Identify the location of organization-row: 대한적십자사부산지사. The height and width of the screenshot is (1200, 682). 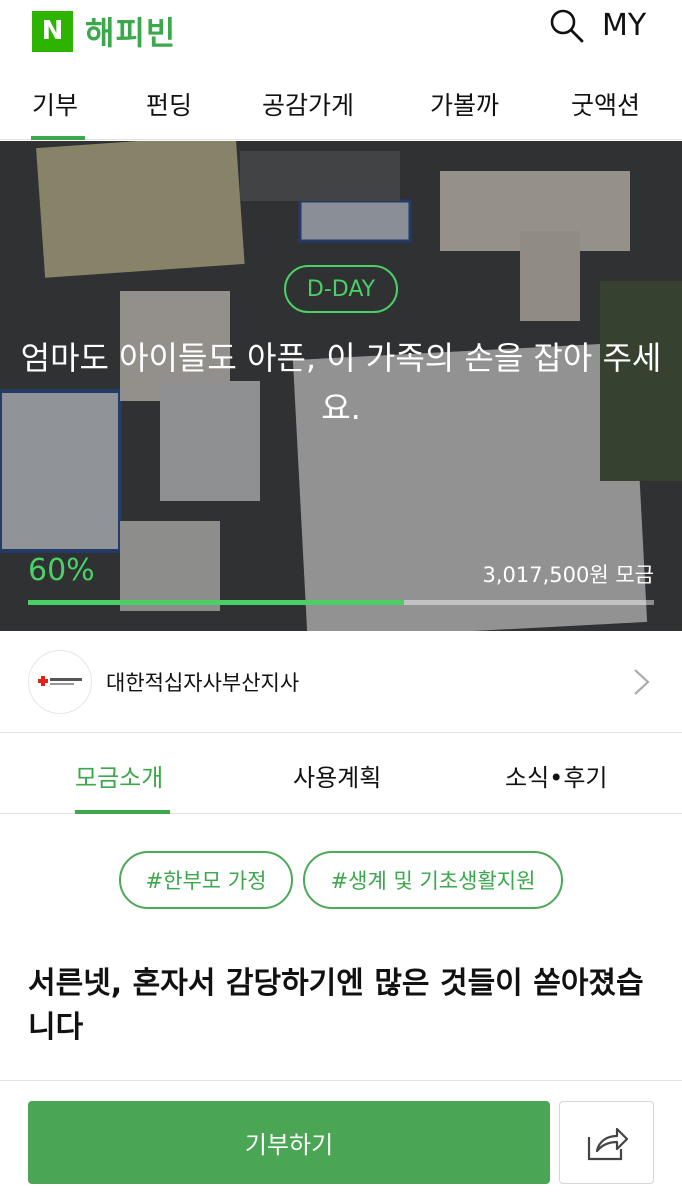
(341, 682).